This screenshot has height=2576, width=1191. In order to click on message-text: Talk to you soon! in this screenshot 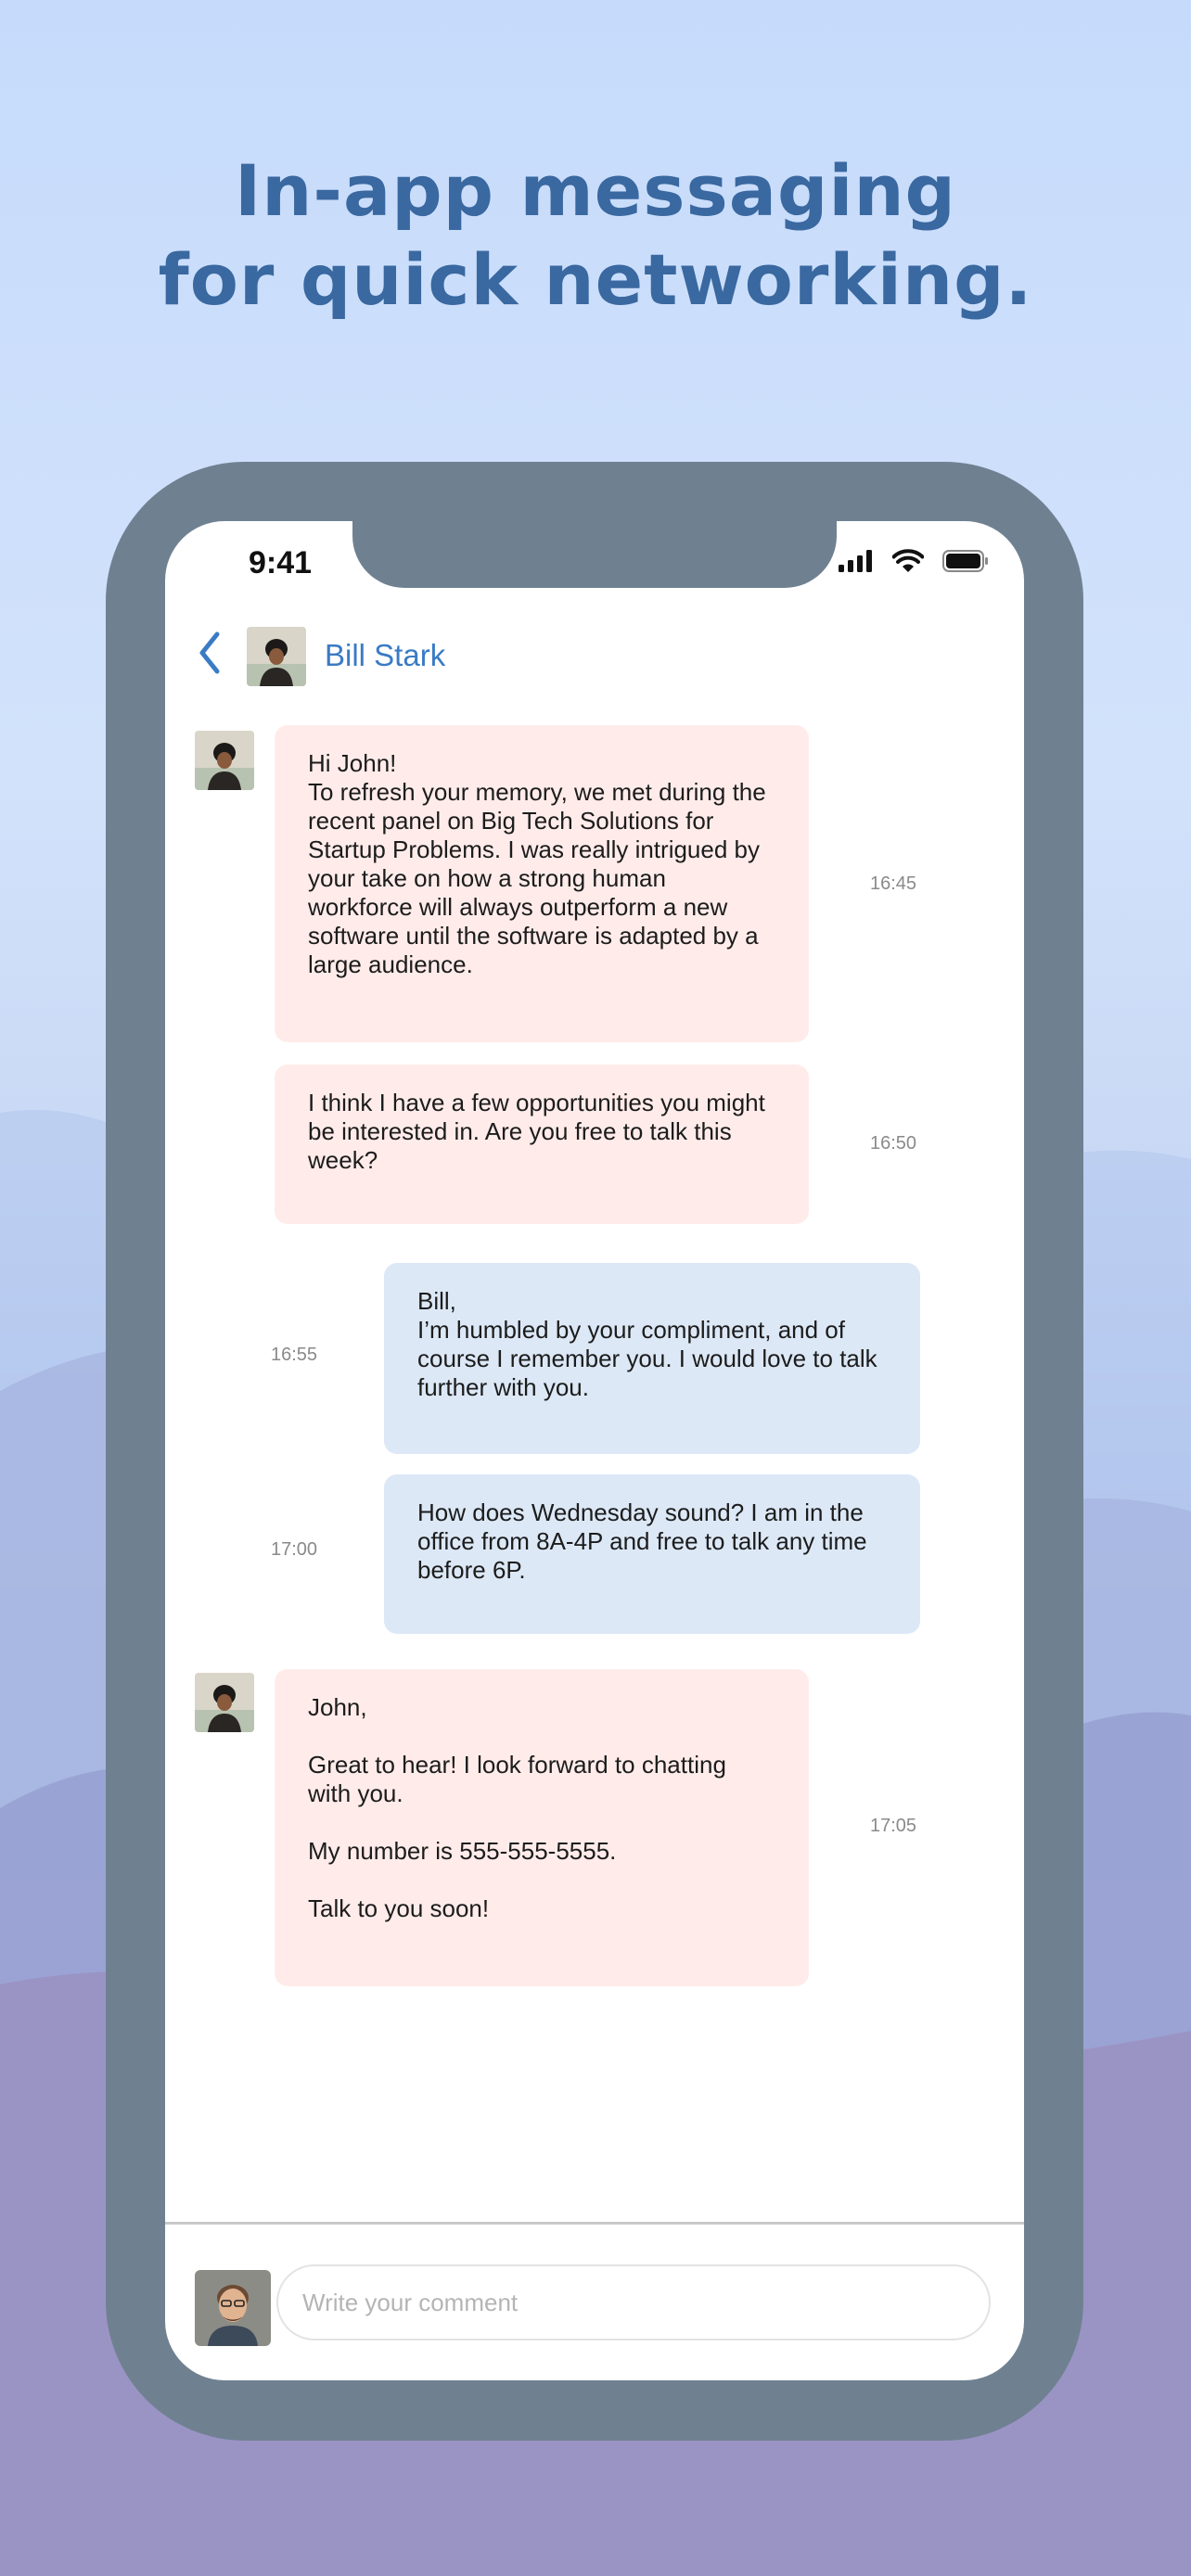, I will do `click(399, 1908)`.